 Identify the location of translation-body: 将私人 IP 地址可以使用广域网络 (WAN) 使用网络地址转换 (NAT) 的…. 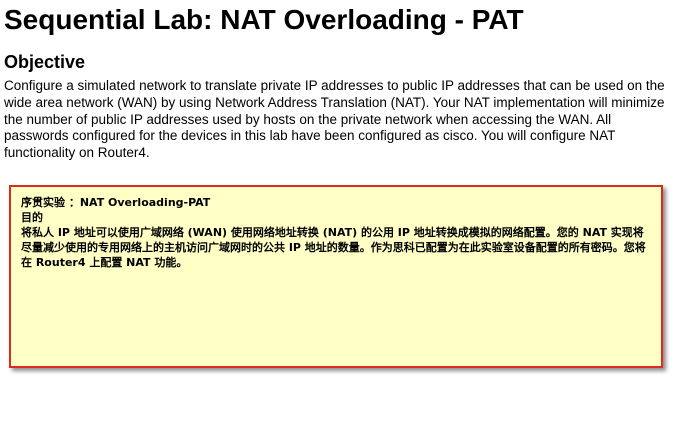
(333, 247).